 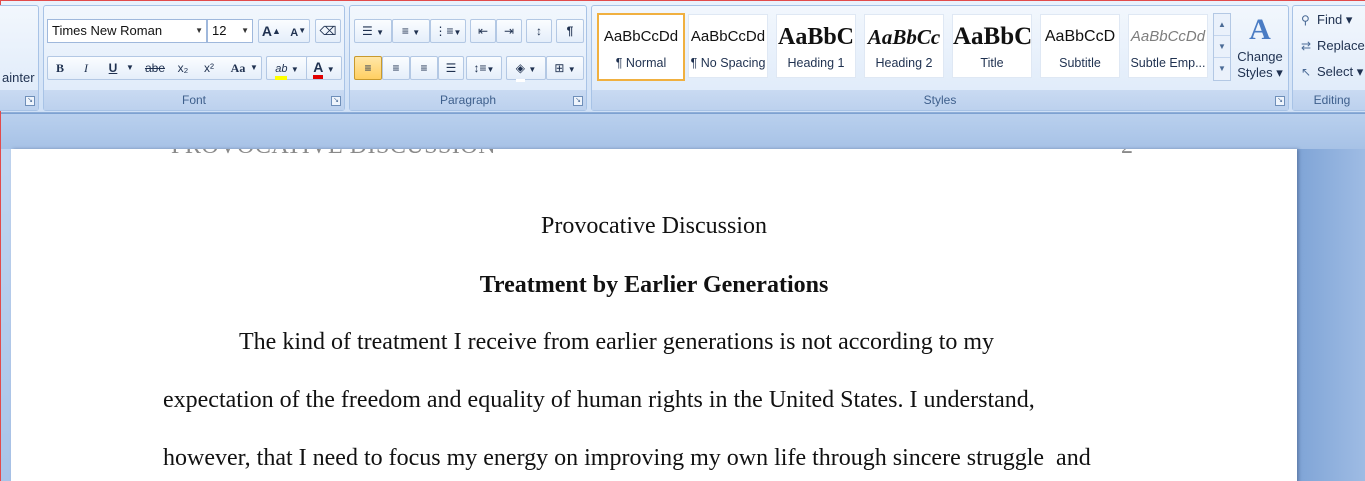 I want to click on replace-icon: ⇄, so click(x=1306, y=46).